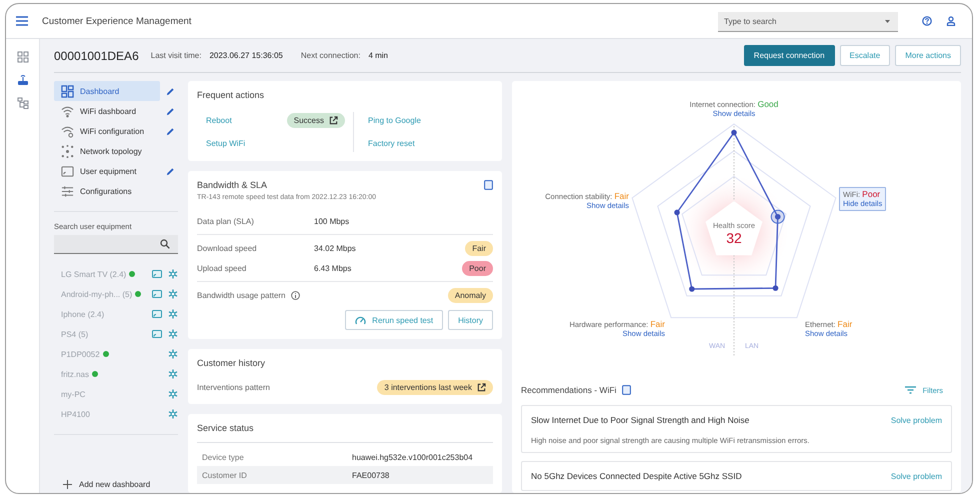  I want to click on primary-button: Request connection, so click(789, 55).